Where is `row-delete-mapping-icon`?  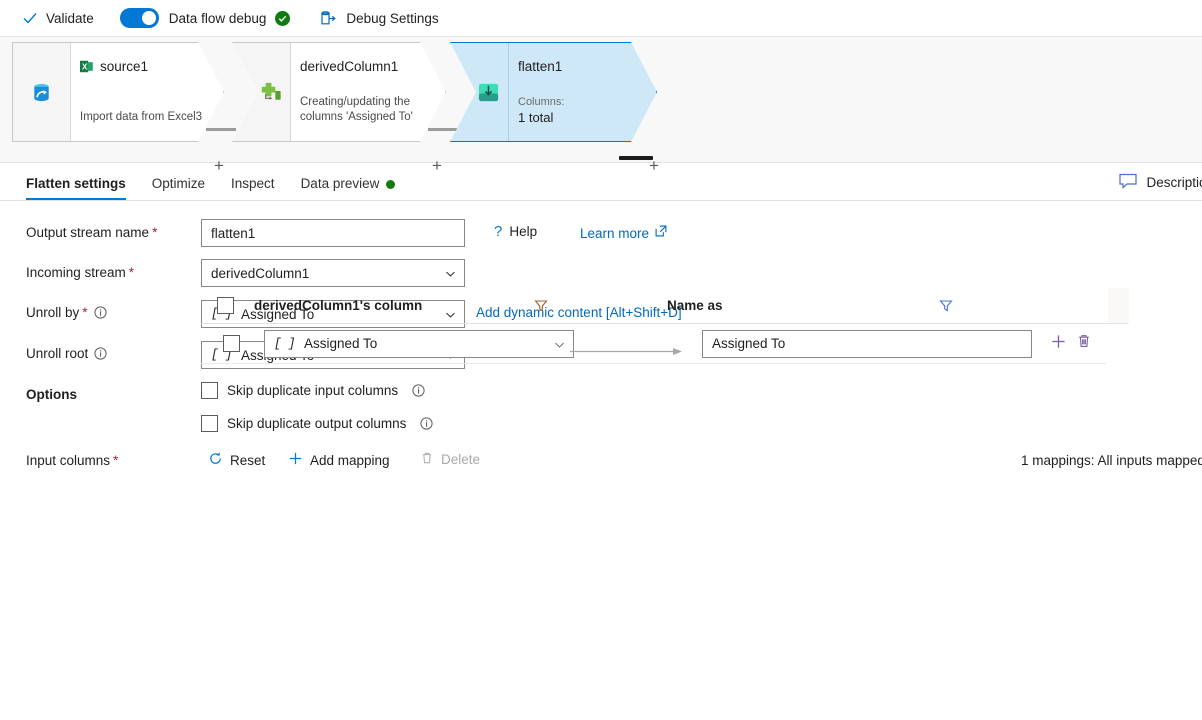 row-delete-mapping-icon is located at coordinates (1084, 343).